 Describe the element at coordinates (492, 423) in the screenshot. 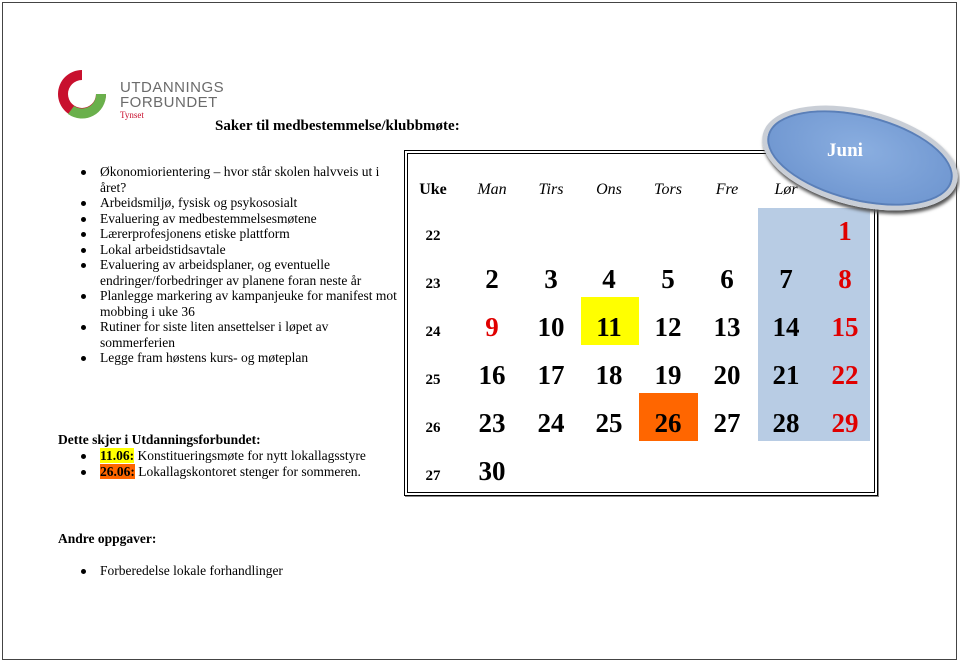

I see `calendar-day: 23` at that location.